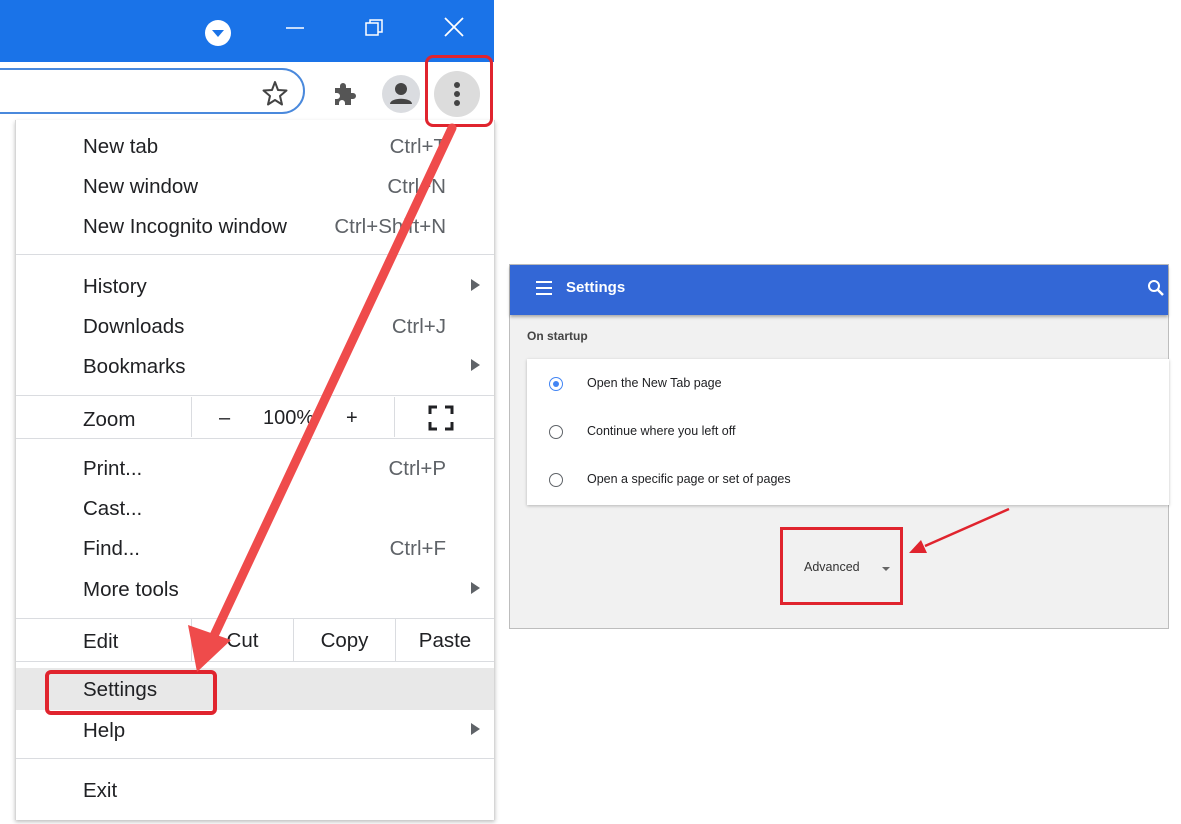  I want to click on search-icon, so click(1156, 288).